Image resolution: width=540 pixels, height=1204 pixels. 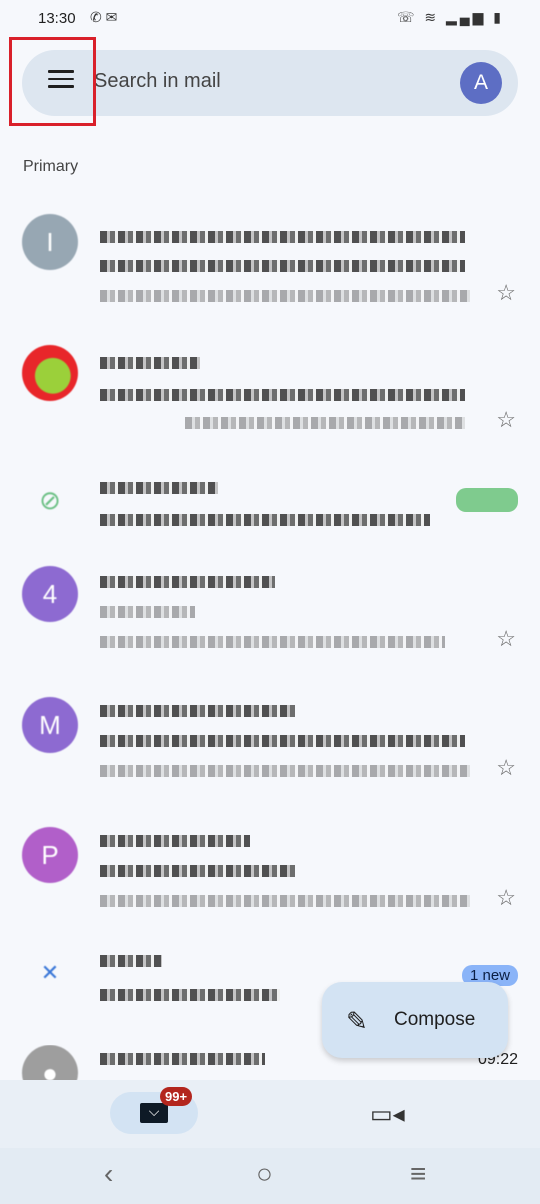 I want to click on status-bar: 13:30 ✆ ✉ ☏ ≋ ▂▄▆ ▮, so click(x=270, y=19).